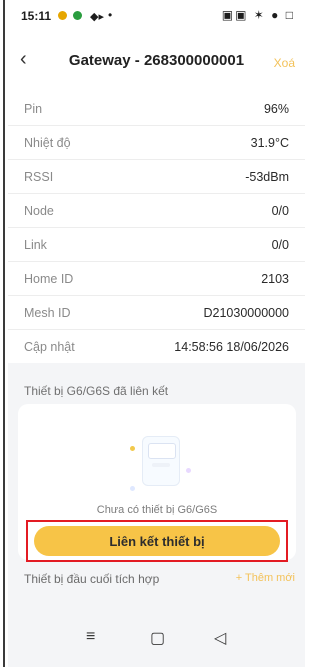 The height and width of the screenshot is (667, 320). Describe the element at coordinates (265, 578) in the screenshot. I see `add-new-button: + Thêm mới` at that location.